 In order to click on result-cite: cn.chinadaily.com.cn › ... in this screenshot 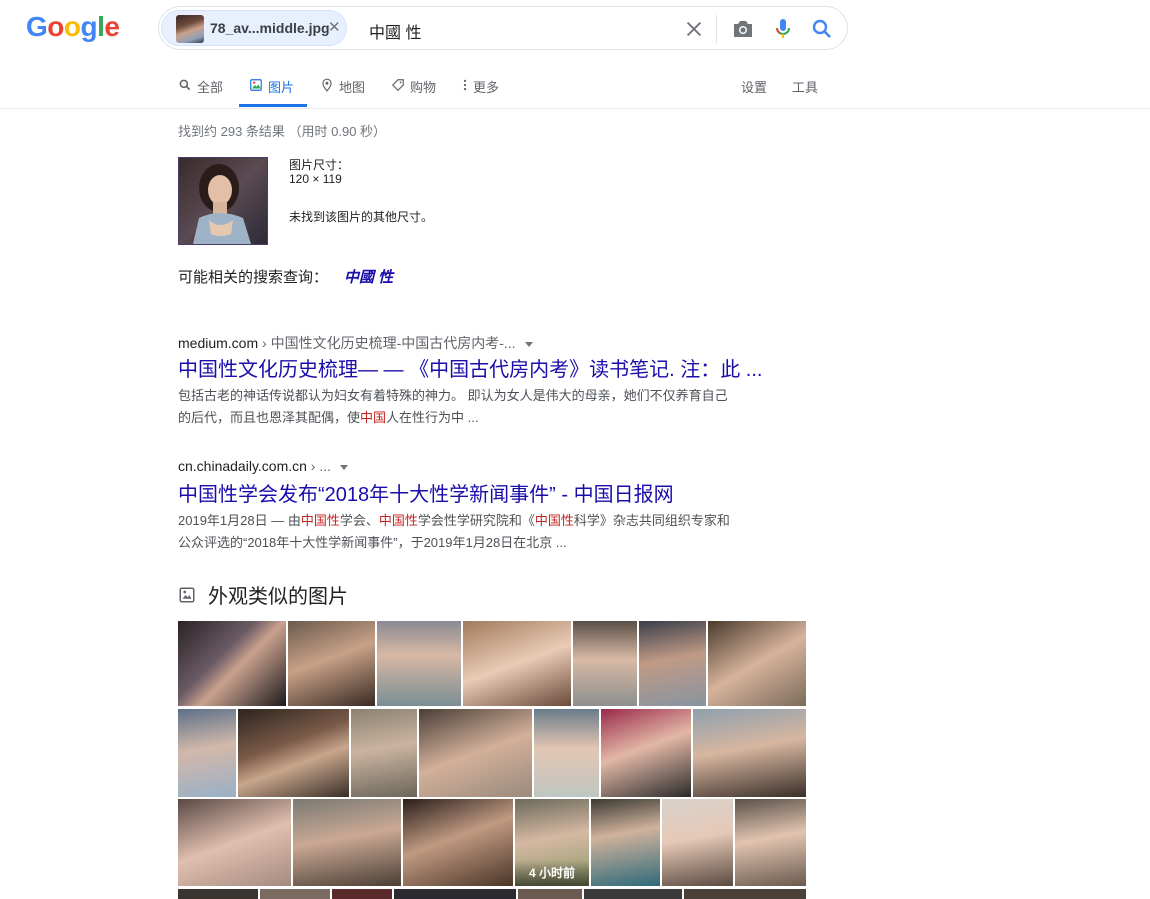, I will do `click(483, 468)`.